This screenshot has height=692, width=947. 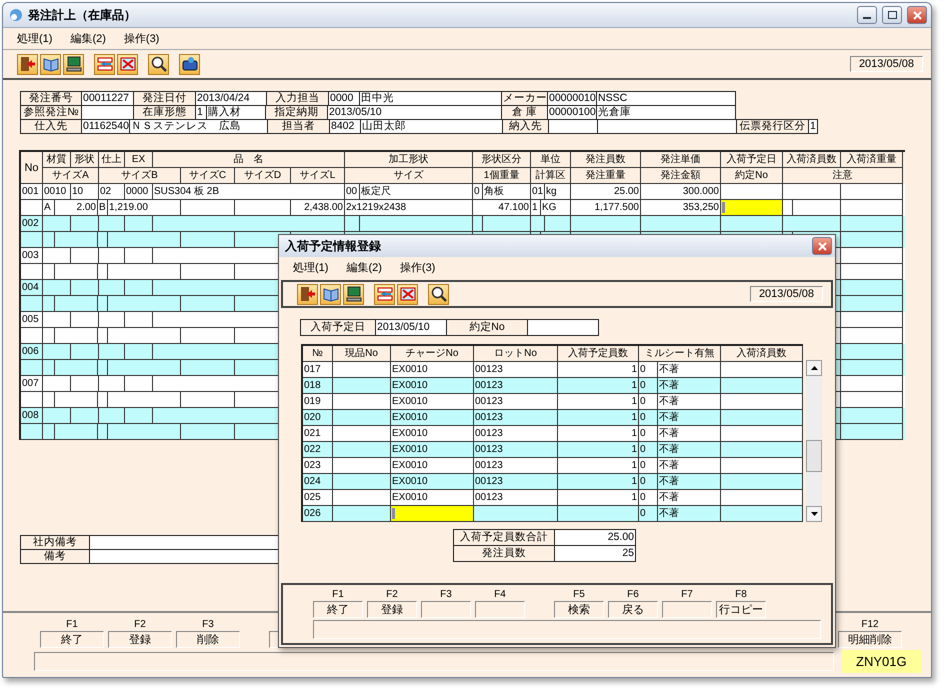 I want to click on function-key-button: 削除, so click(x=208, y=639).